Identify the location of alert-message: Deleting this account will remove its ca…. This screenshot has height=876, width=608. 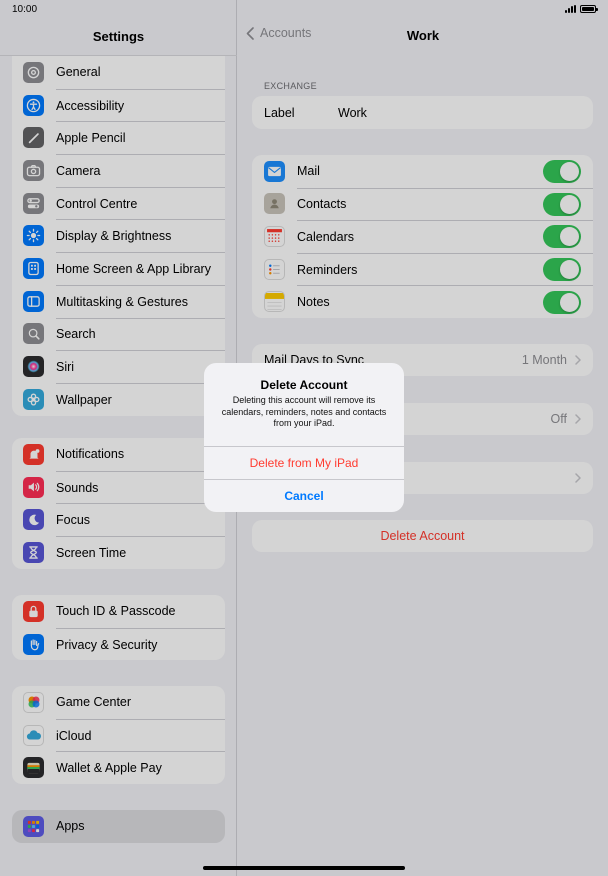
(304, 411).